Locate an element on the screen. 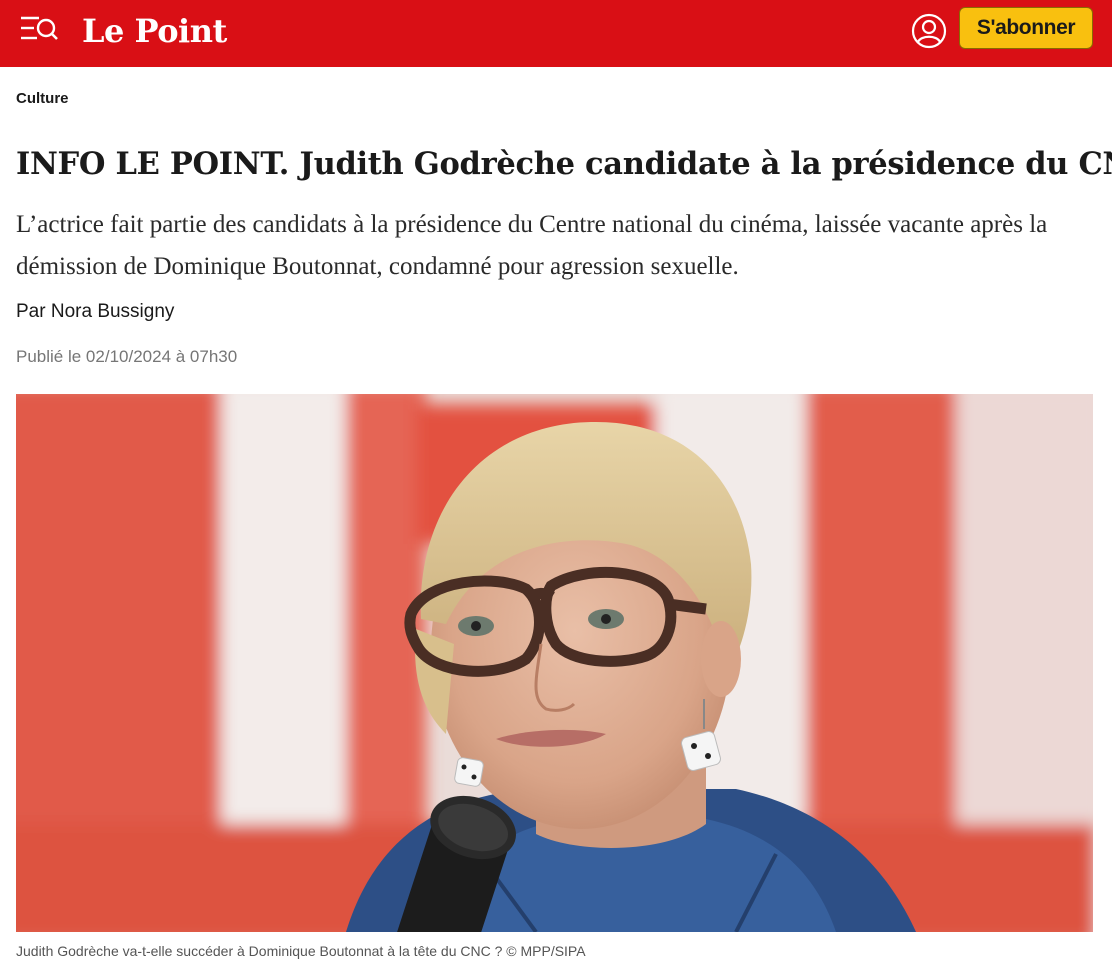  menu-search-icon is located at coordinates (40, 31).